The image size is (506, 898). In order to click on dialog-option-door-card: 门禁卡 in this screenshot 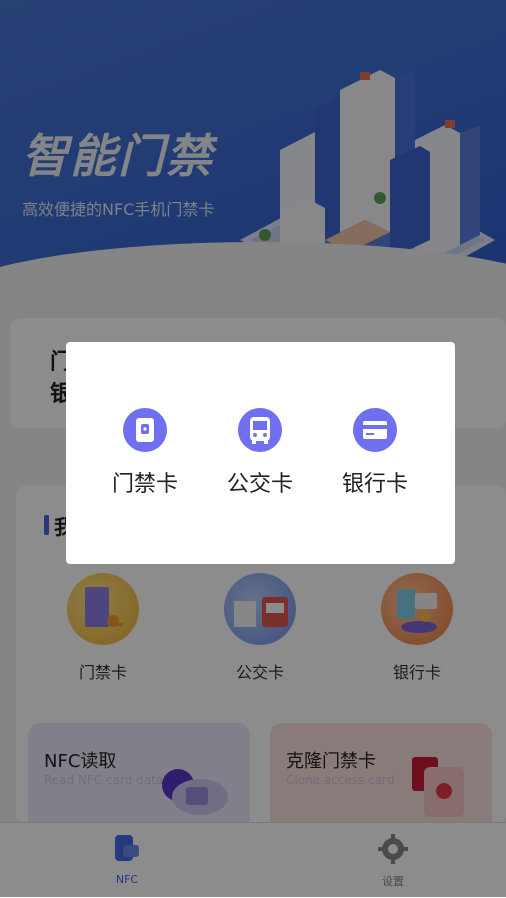, I will do `click(145, 453)`.